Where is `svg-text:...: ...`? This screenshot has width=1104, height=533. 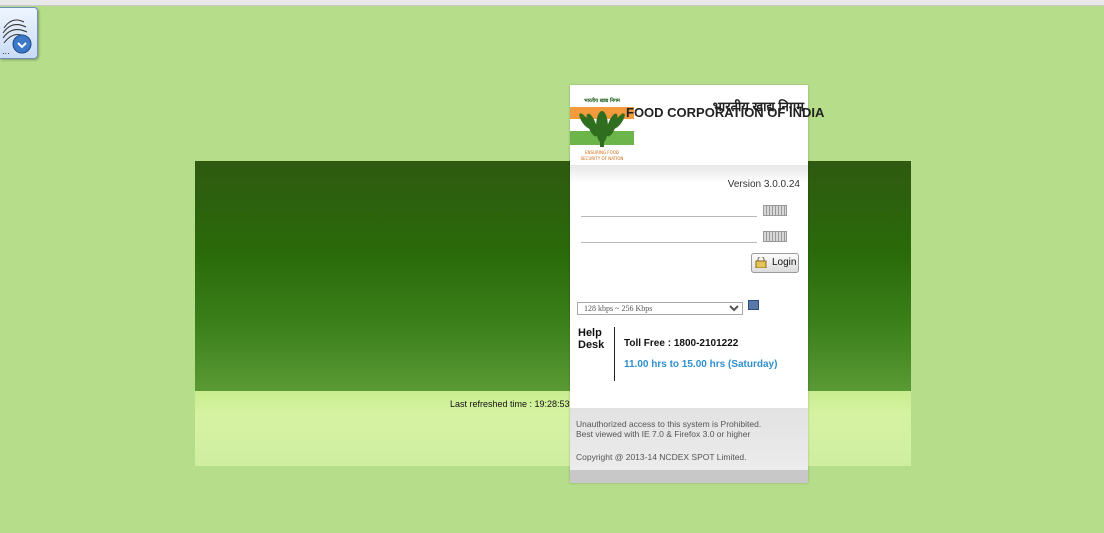
svg-text:...: ... is located at coordinates (6, 51).